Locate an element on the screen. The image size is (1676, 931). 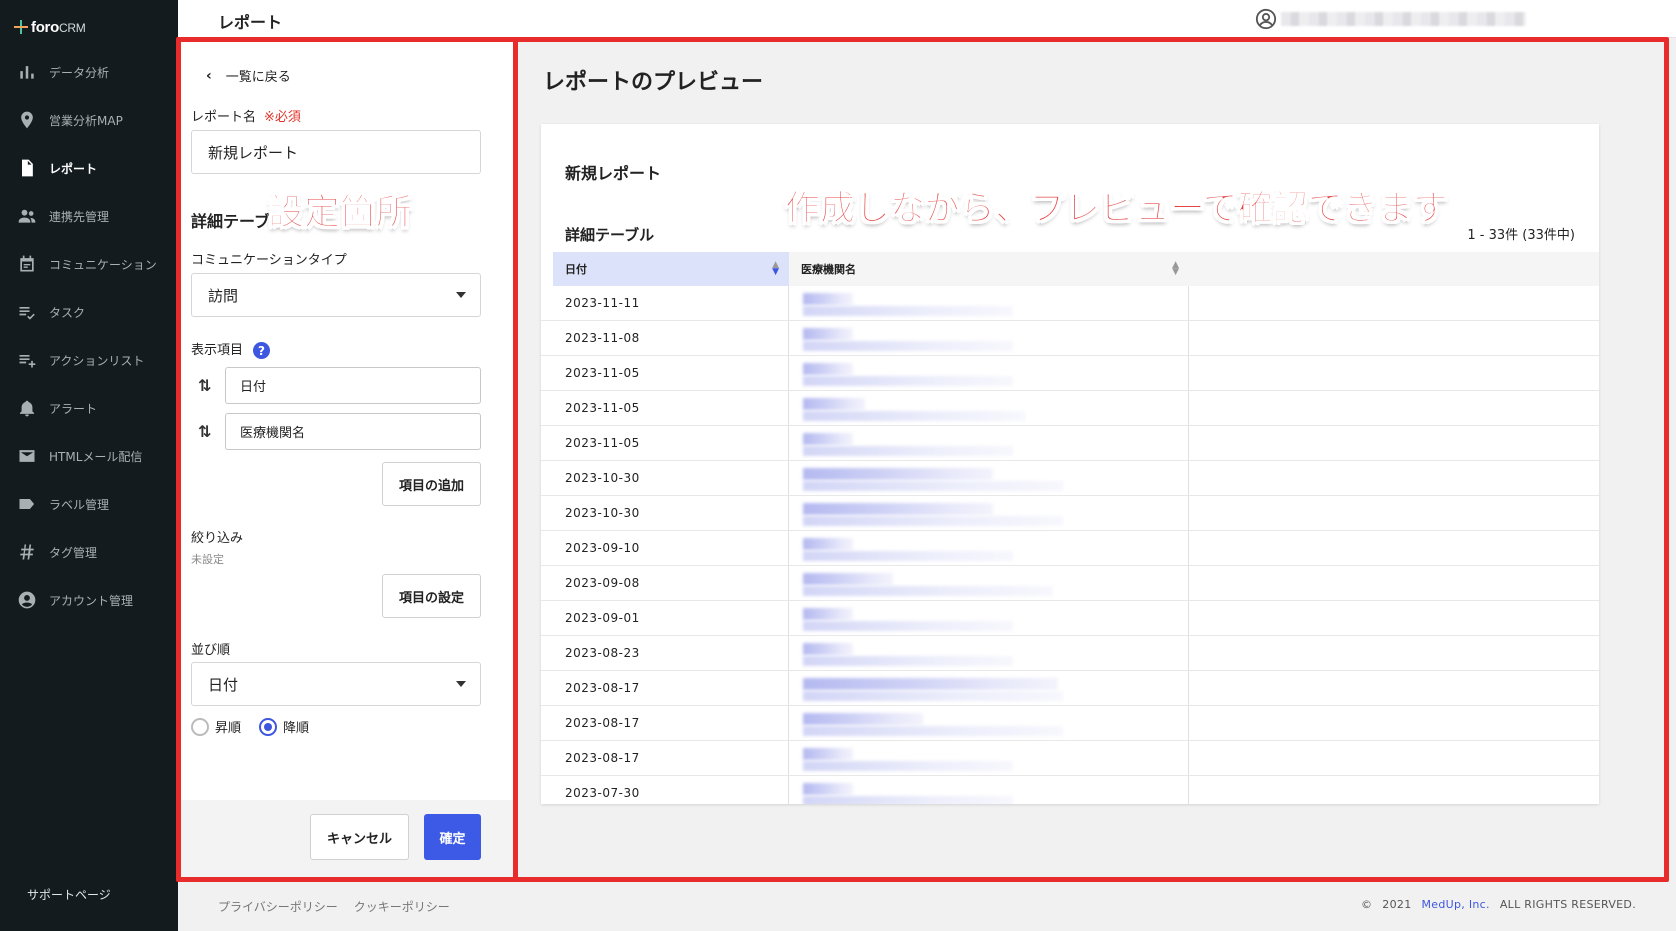
sidebar-item-label: ラベル管理 is located at coordinates (79, 504).